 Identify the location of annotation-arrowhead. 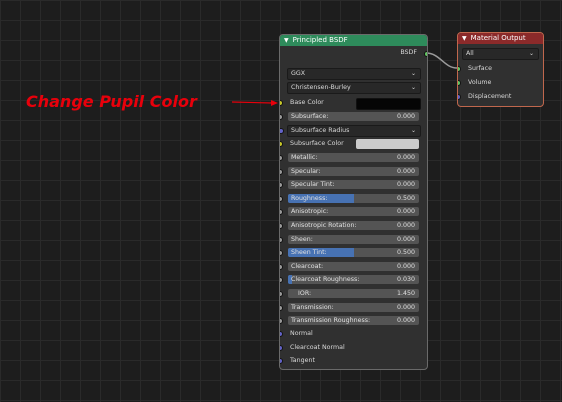
(274, 103).